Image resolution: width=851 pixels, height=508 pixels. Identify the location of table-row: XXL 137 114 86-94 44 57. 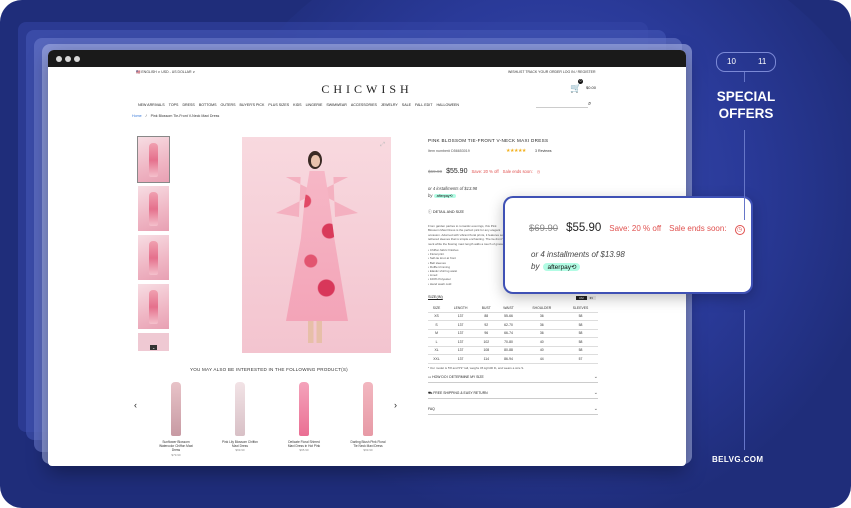
(513, 359).